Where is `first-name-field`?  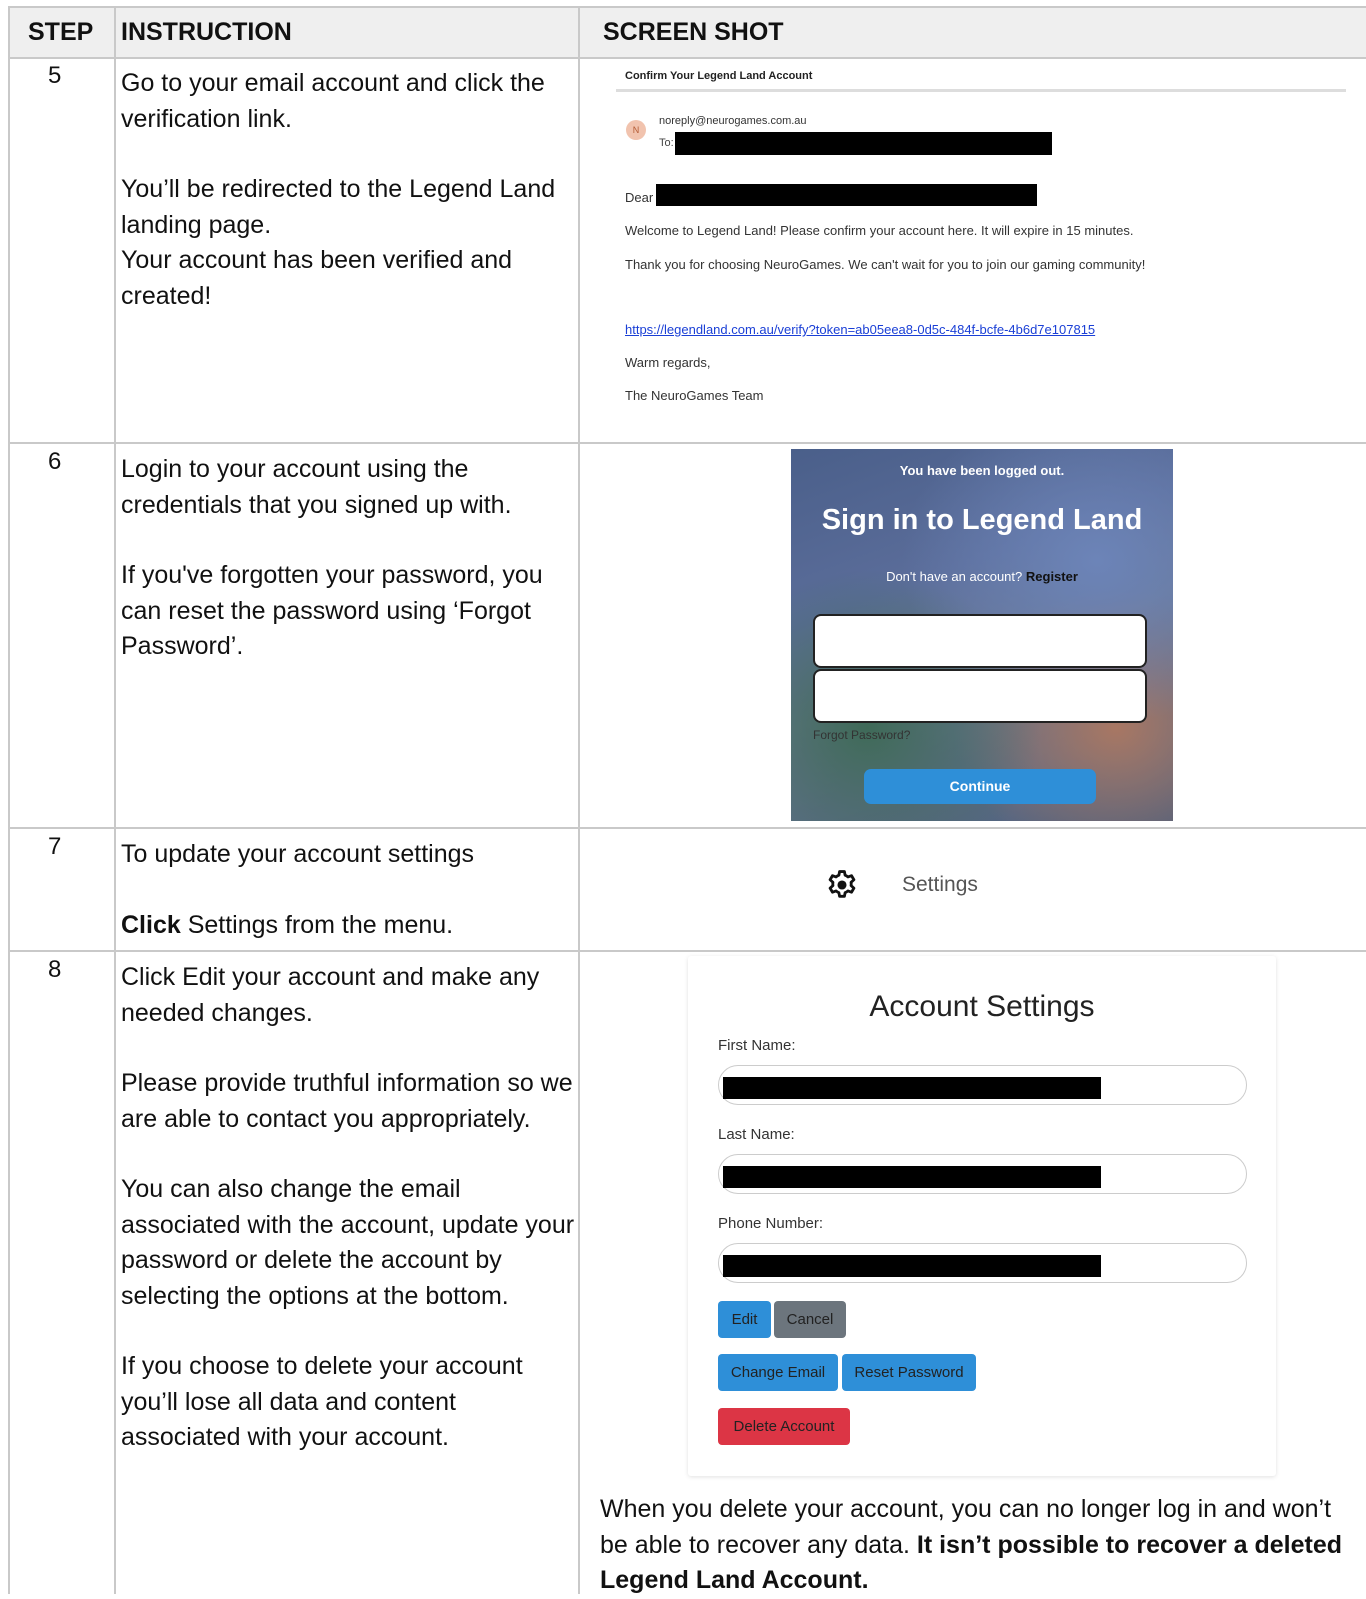 first-name-field is located at coordinates (982, 1085).